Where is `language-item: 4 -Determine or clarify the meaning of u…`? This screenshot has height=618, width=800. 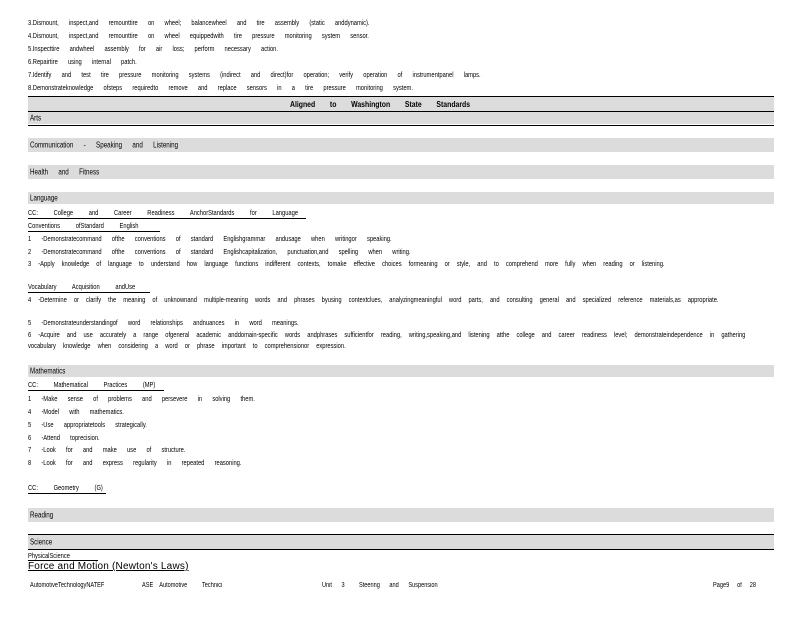
language-item: 4 -Determine or clarify the meaning of u… is located at coordinates (373, 299).